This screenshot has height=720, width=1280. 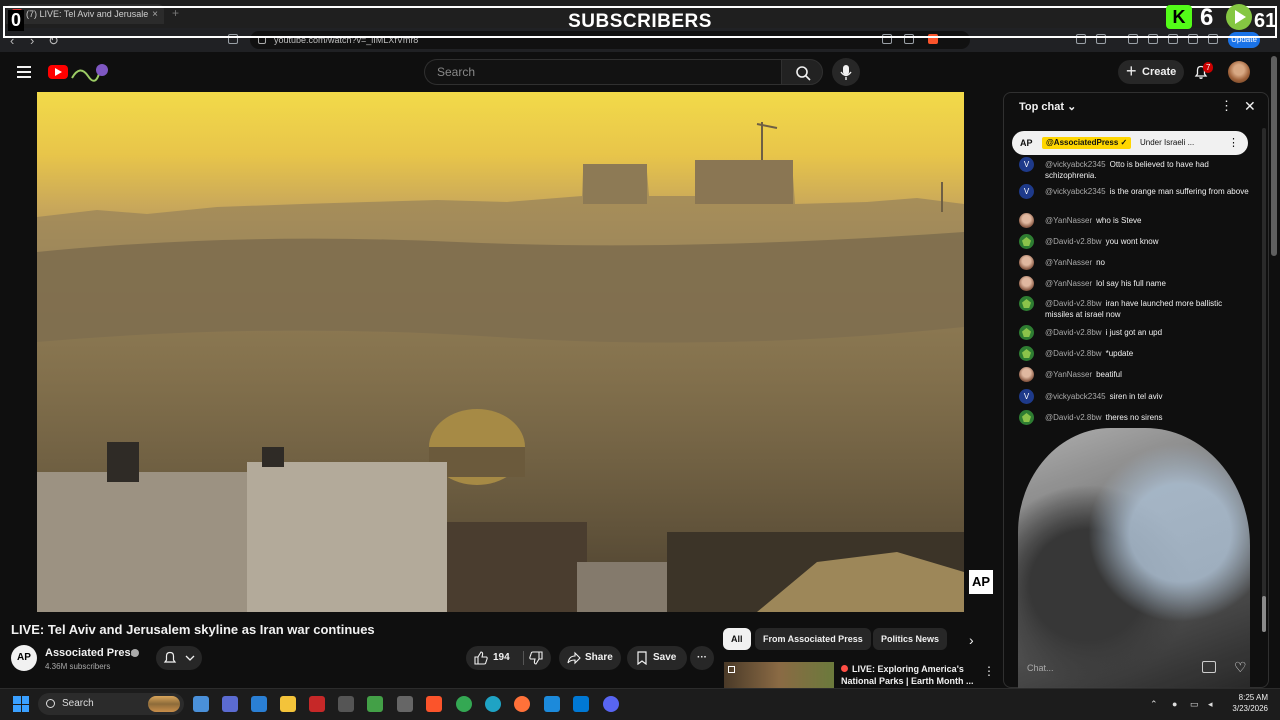 What do you see at coordinates (493, 704) in the screenshot?
I see `edge-icon` at bounding box center [493, 704].